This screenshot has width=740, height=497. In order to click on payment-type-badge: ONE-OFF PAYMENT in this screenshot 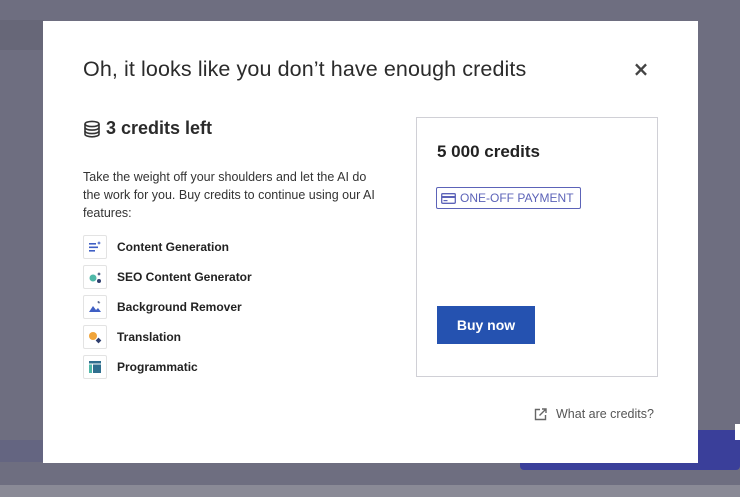, I will do `click(508, 198)`.